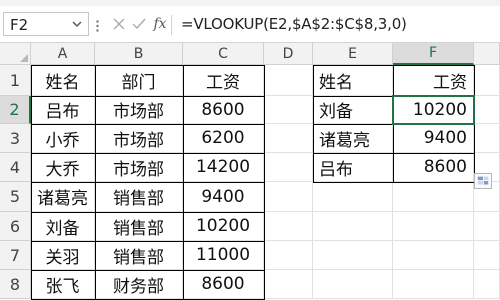 The width and height of the screenshot is (500, 300). I want to click on cell-b6: 销售部, so click(139, 226).